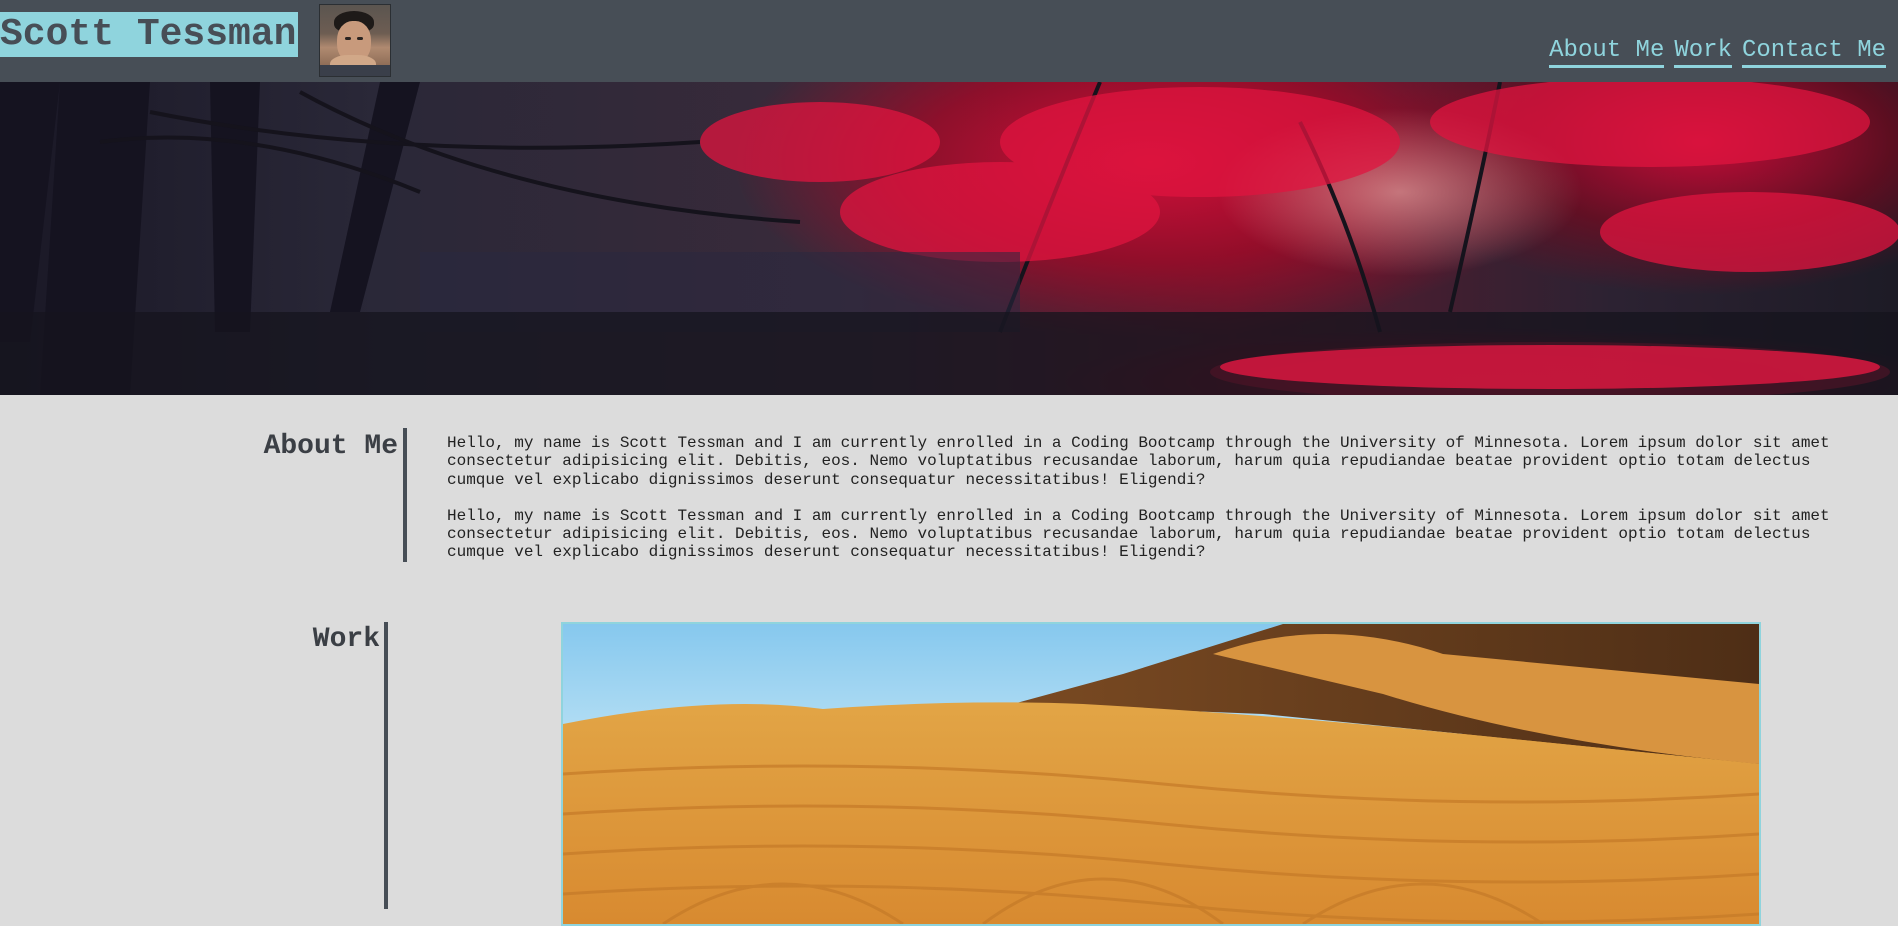  I want to click on site-title: Scott Tessman, so click(149, 34).